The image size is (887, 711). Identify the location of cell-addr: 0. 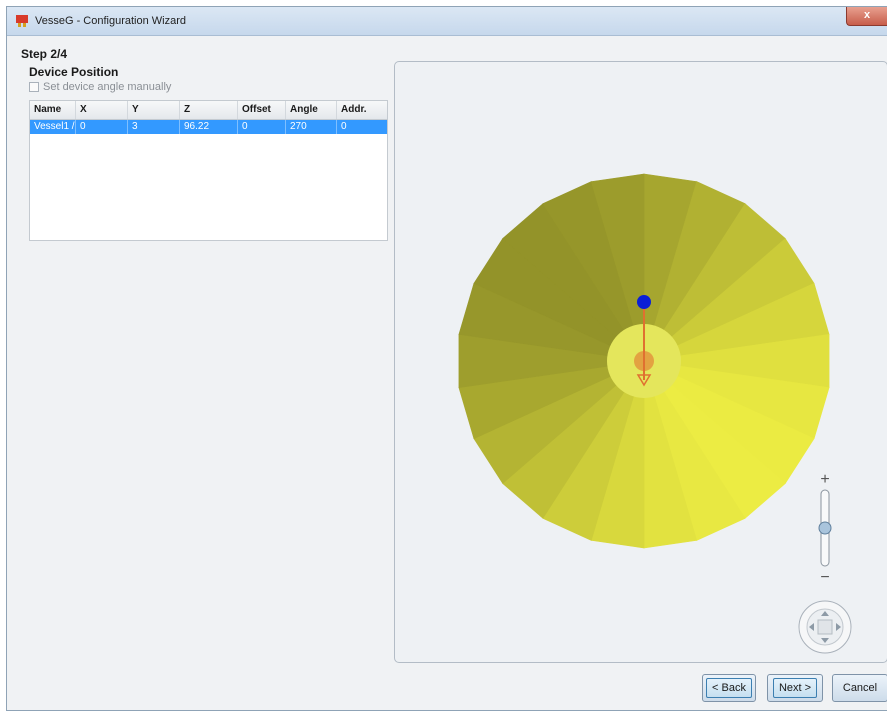
(362, 127).